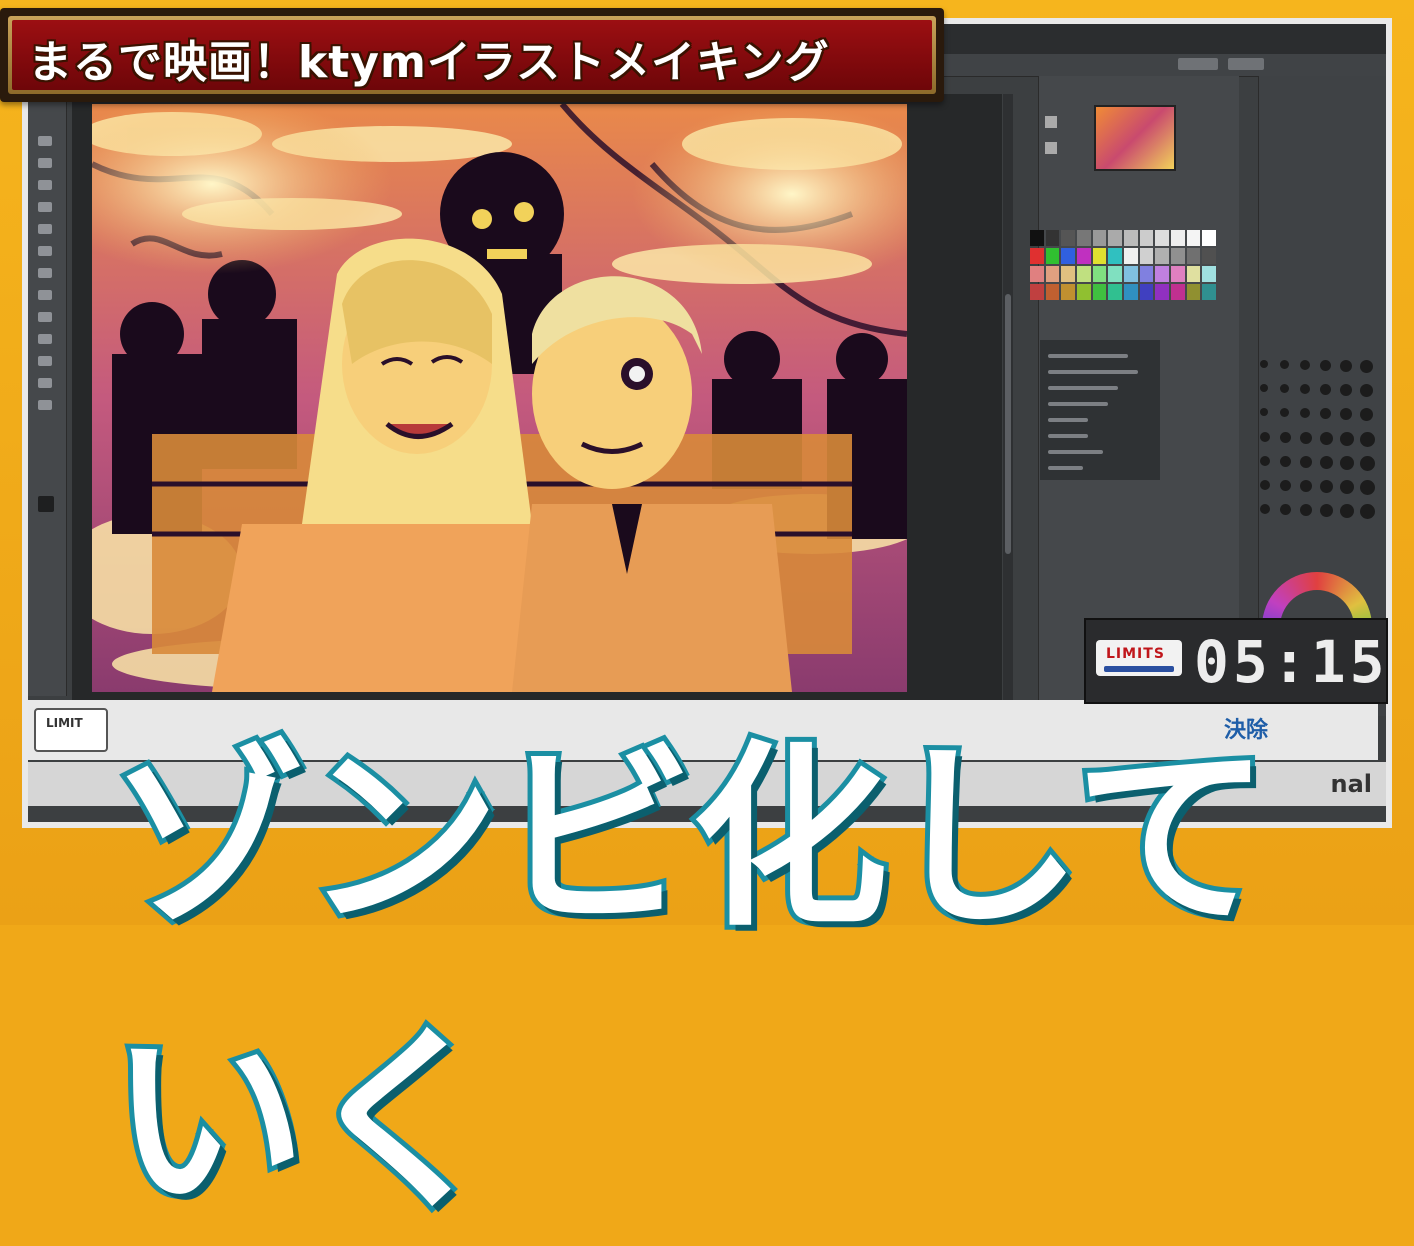 This screenshot has width=1414, height=1246. What do you see at coordinates (1100, 410) in the screenshot?
I see `layer-list` at bounding box center [1100, 410].